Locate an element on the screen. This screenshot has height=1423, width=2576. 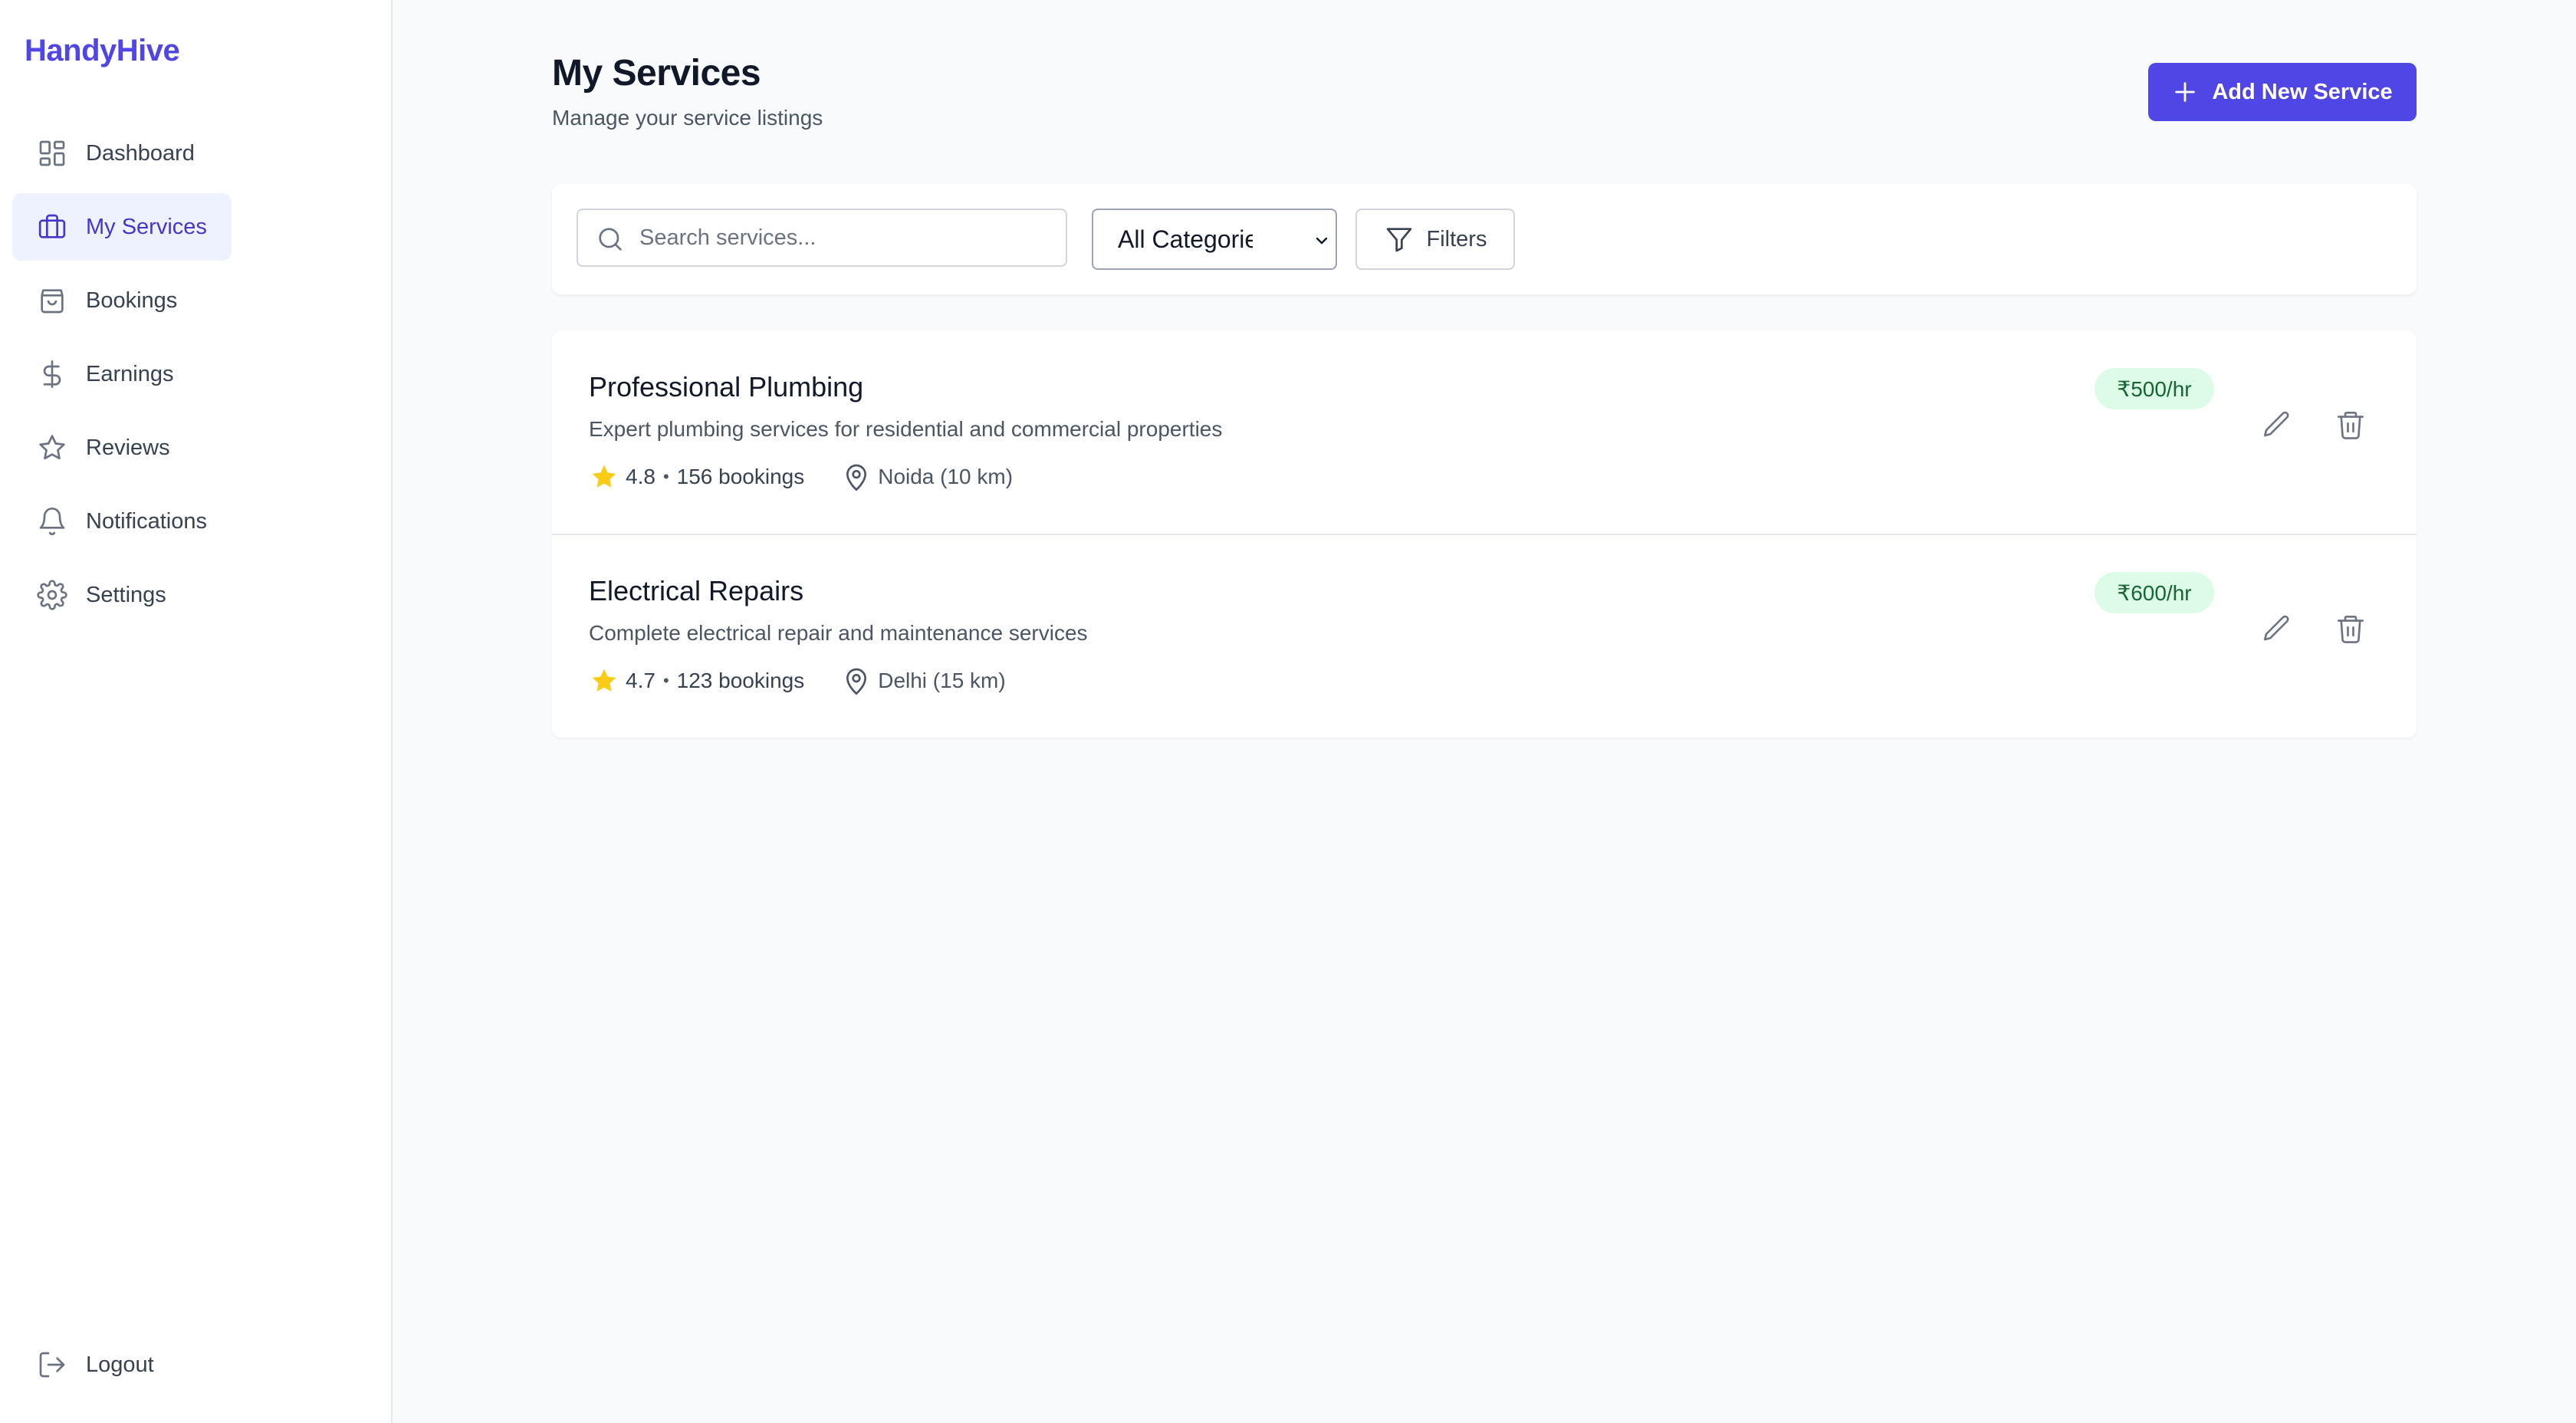
service-rating: 4.8 is located at coordinates (641, 476).